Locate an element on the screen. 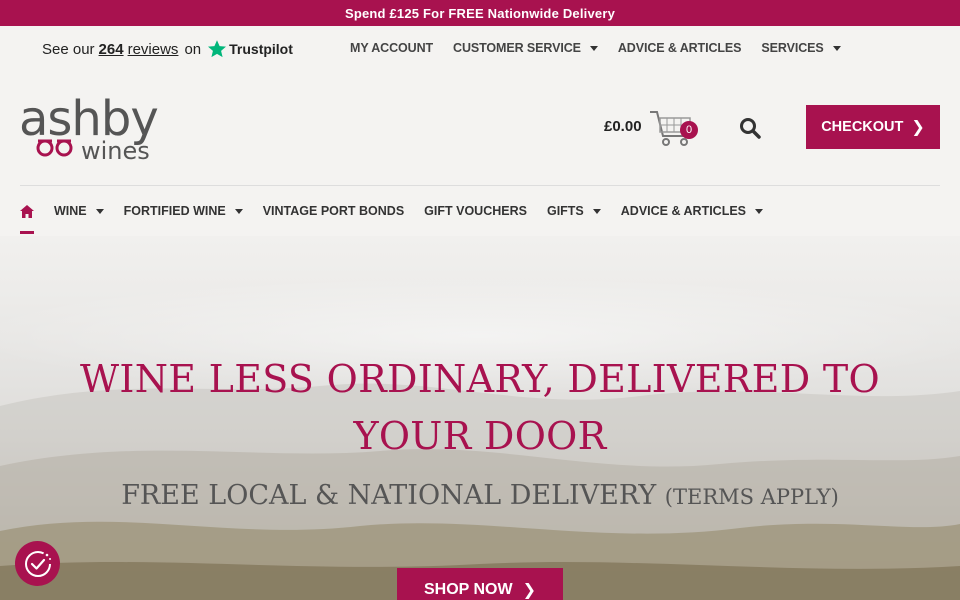  home-icon is located at coordinates (27, 211).